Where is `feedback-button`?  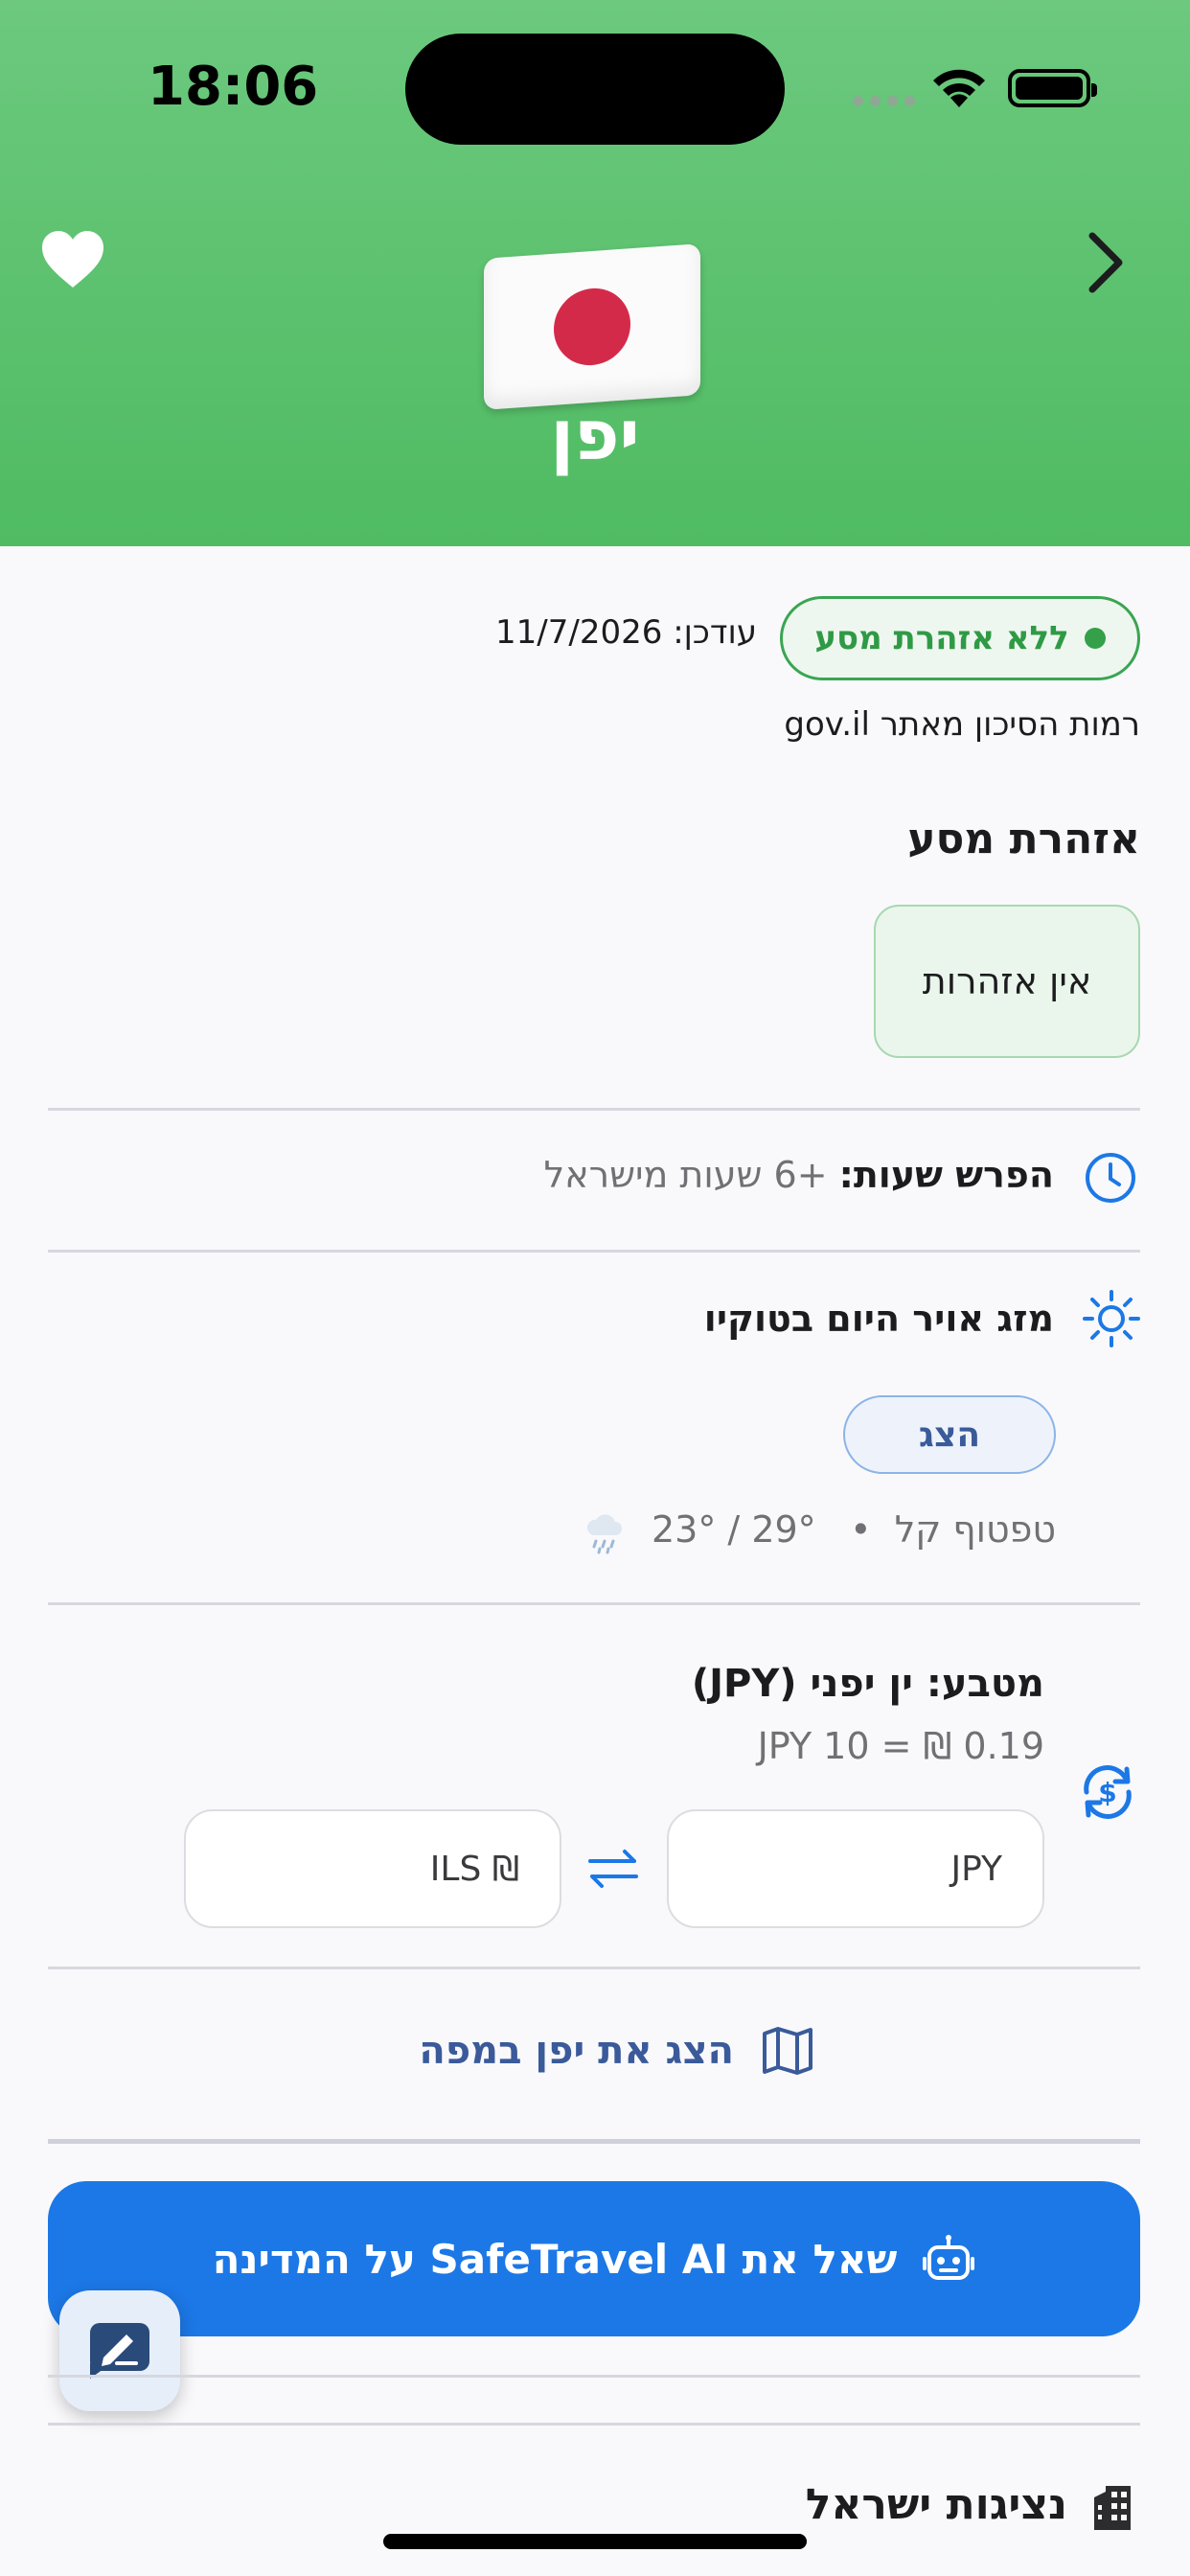
feedback-button is located at coordinates (120, 2350).